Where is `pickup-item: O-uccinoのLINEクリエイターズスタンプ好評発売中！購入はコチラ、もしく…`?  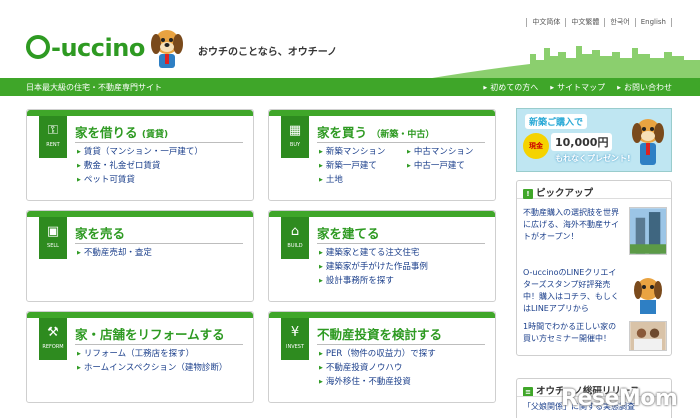
pickup-item: O-uccinoのLINEクリエイターズスタンプ好評発売中！購入はコチラ、もしく… is located at coordinates (595, 295).